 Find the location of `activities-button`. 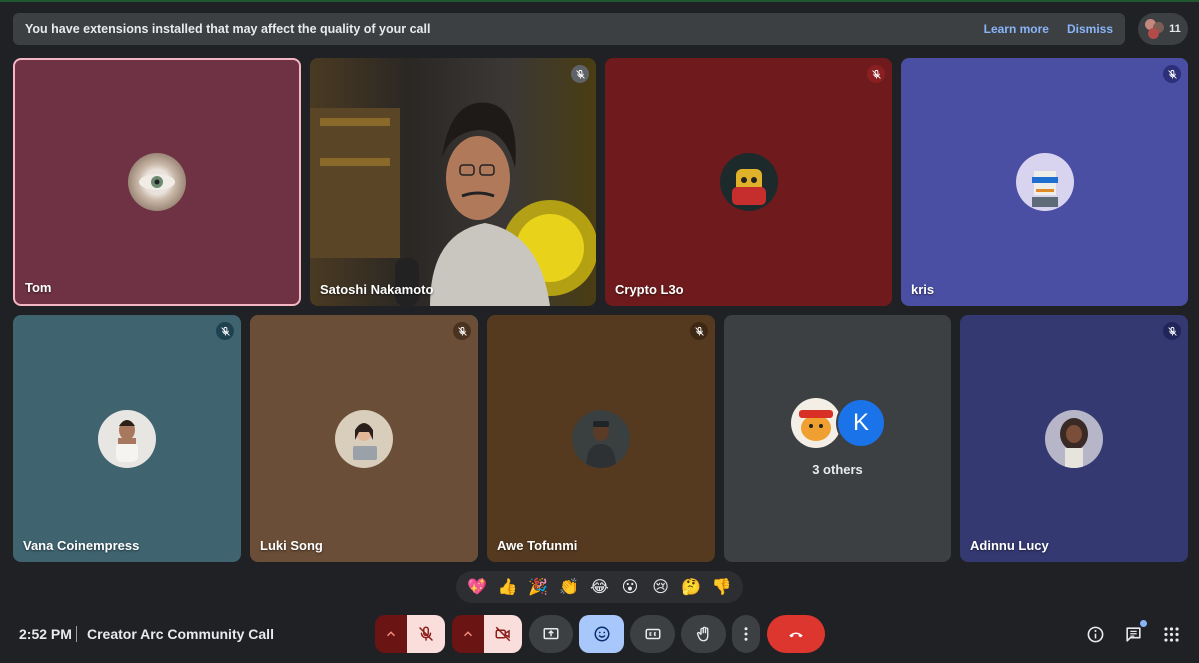

activities-button is located at coordinates (1171, 634).